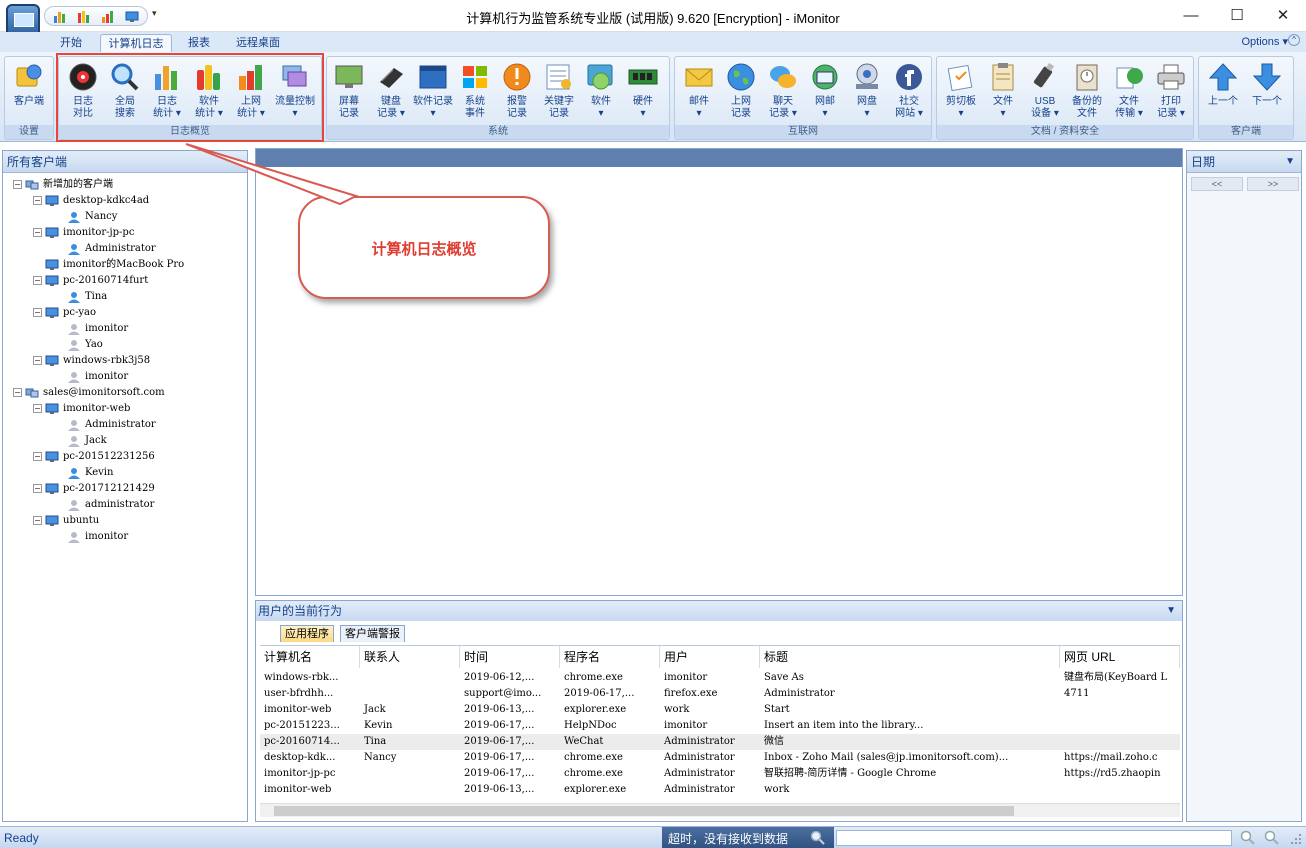 This screenshot has height=848, width=1306. What do you see at coordinates (517, 92) in the screenshot?
I see `alarm-record-button: 报警 记录` at bounding box center [517, 92].